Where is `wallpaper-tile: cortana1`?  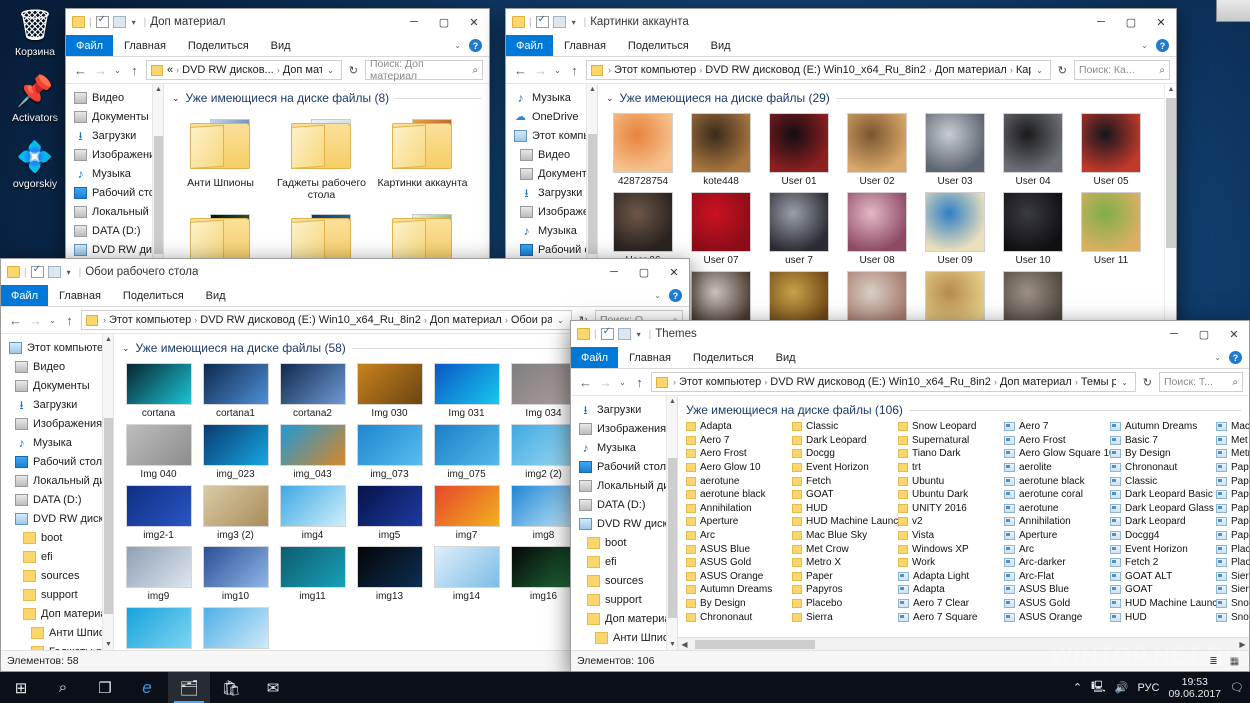 wallpaper-tile: cortana1 is located at coordinates (235, 390).